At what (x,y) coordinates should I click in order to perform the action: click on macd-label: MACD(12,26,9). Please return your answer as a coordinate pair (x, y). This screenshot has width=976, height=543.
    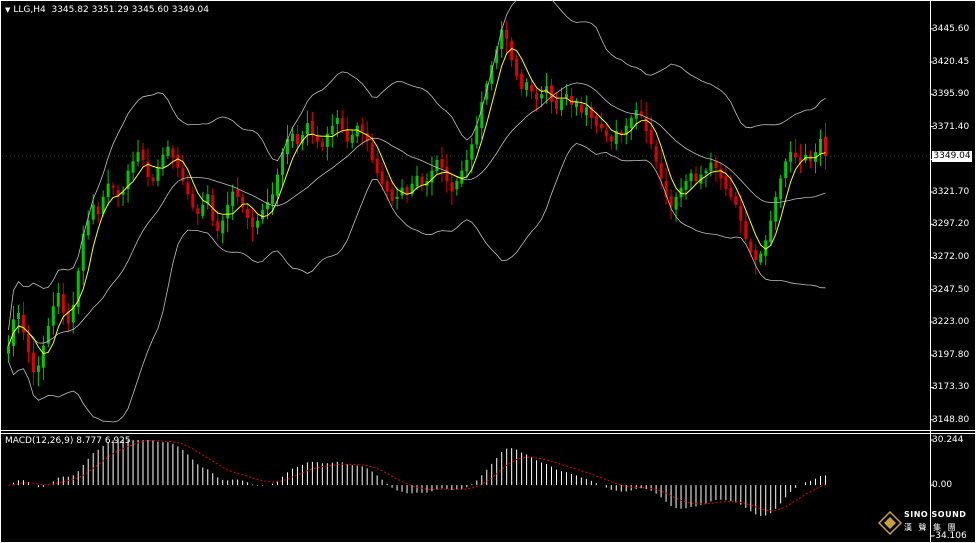
    Looking at the image, I should click on (39, 441).